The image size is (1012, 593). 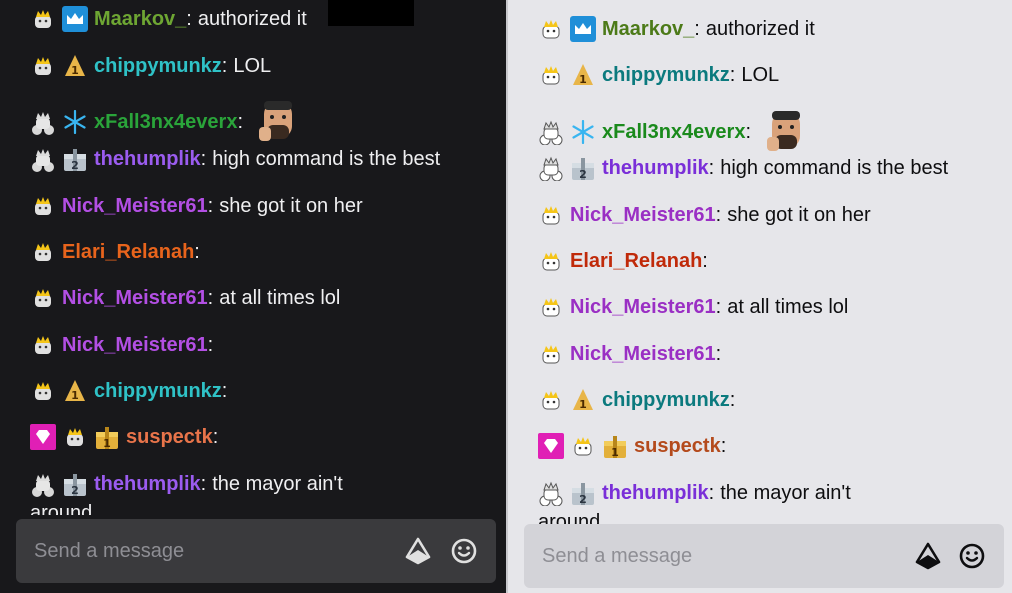 What do you see at coordinates (263, 345) in the screenshot?
I see `chat-message: Nick_Meister61:` at bounding box center [263, 345].